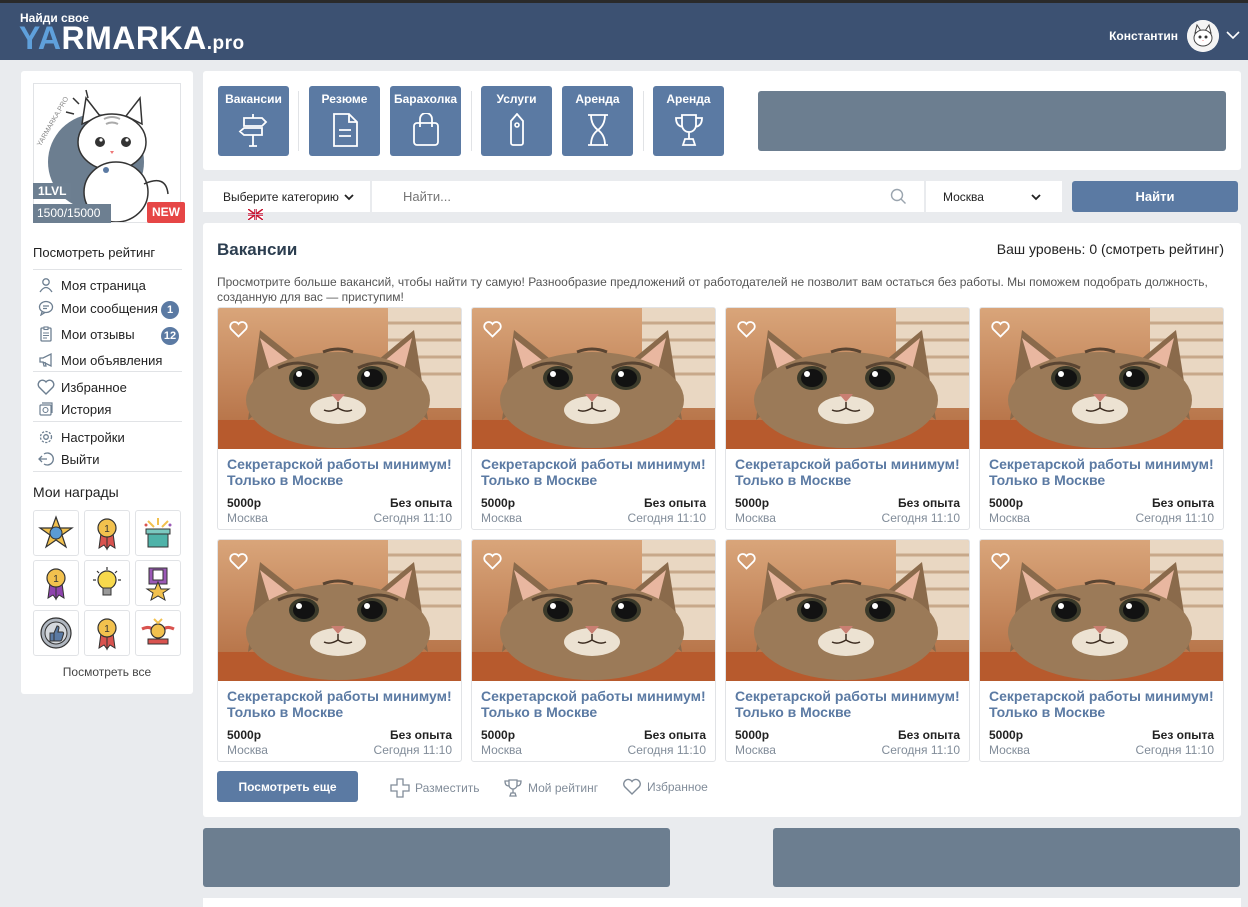 The width and height of the screenshot is (1248, 907). I want to click on menu-my-ads: Мои объявления, so click(99, 360).